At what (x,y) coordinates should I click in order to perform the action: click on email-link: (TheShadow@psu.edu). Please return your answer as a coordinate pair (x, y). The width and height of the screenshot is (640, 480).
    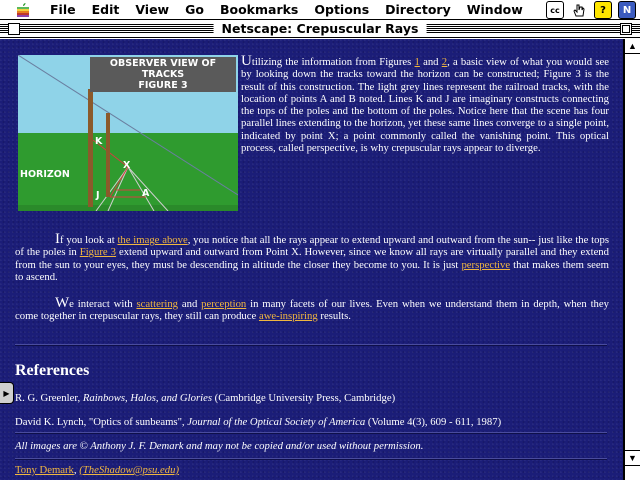
    Looking at the image, I should click on (129, 470).